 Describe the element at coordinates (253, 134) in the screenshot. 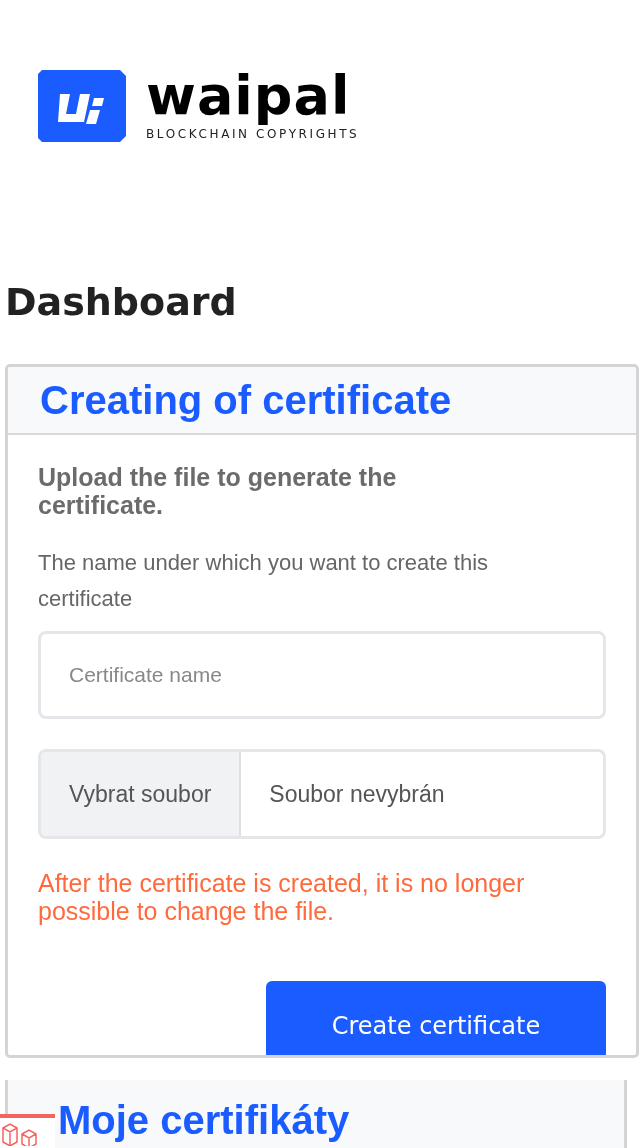

I see `logo-tagline: BLOCKCHAIN COPYRIGHTS` at that location.